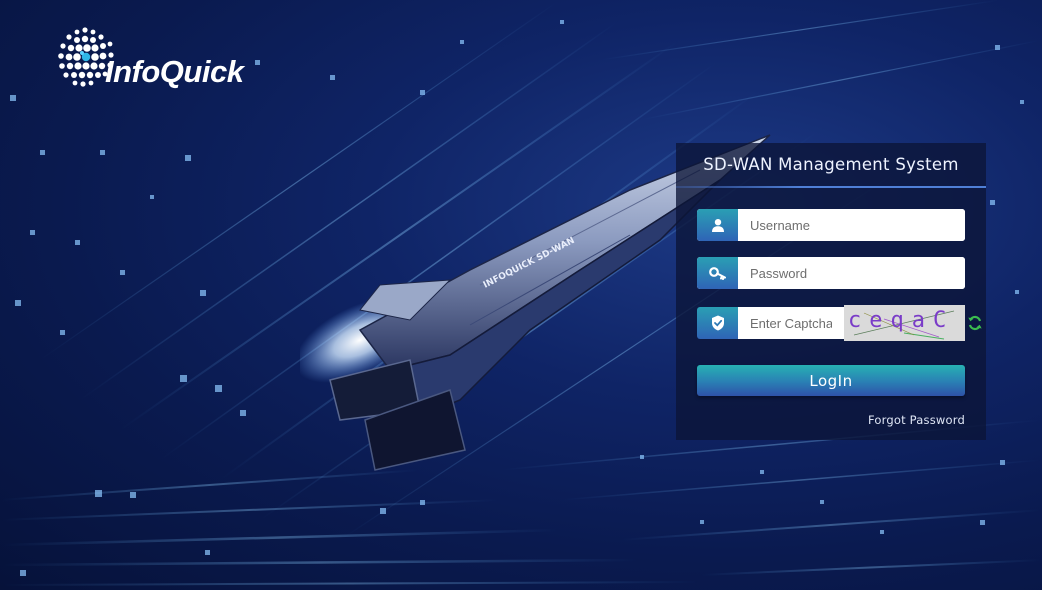 The image size is (1042, 590). Describe the element at coordinates (174, 71) in the screenshot. I see `brand-name: InfoQuick` at that location.